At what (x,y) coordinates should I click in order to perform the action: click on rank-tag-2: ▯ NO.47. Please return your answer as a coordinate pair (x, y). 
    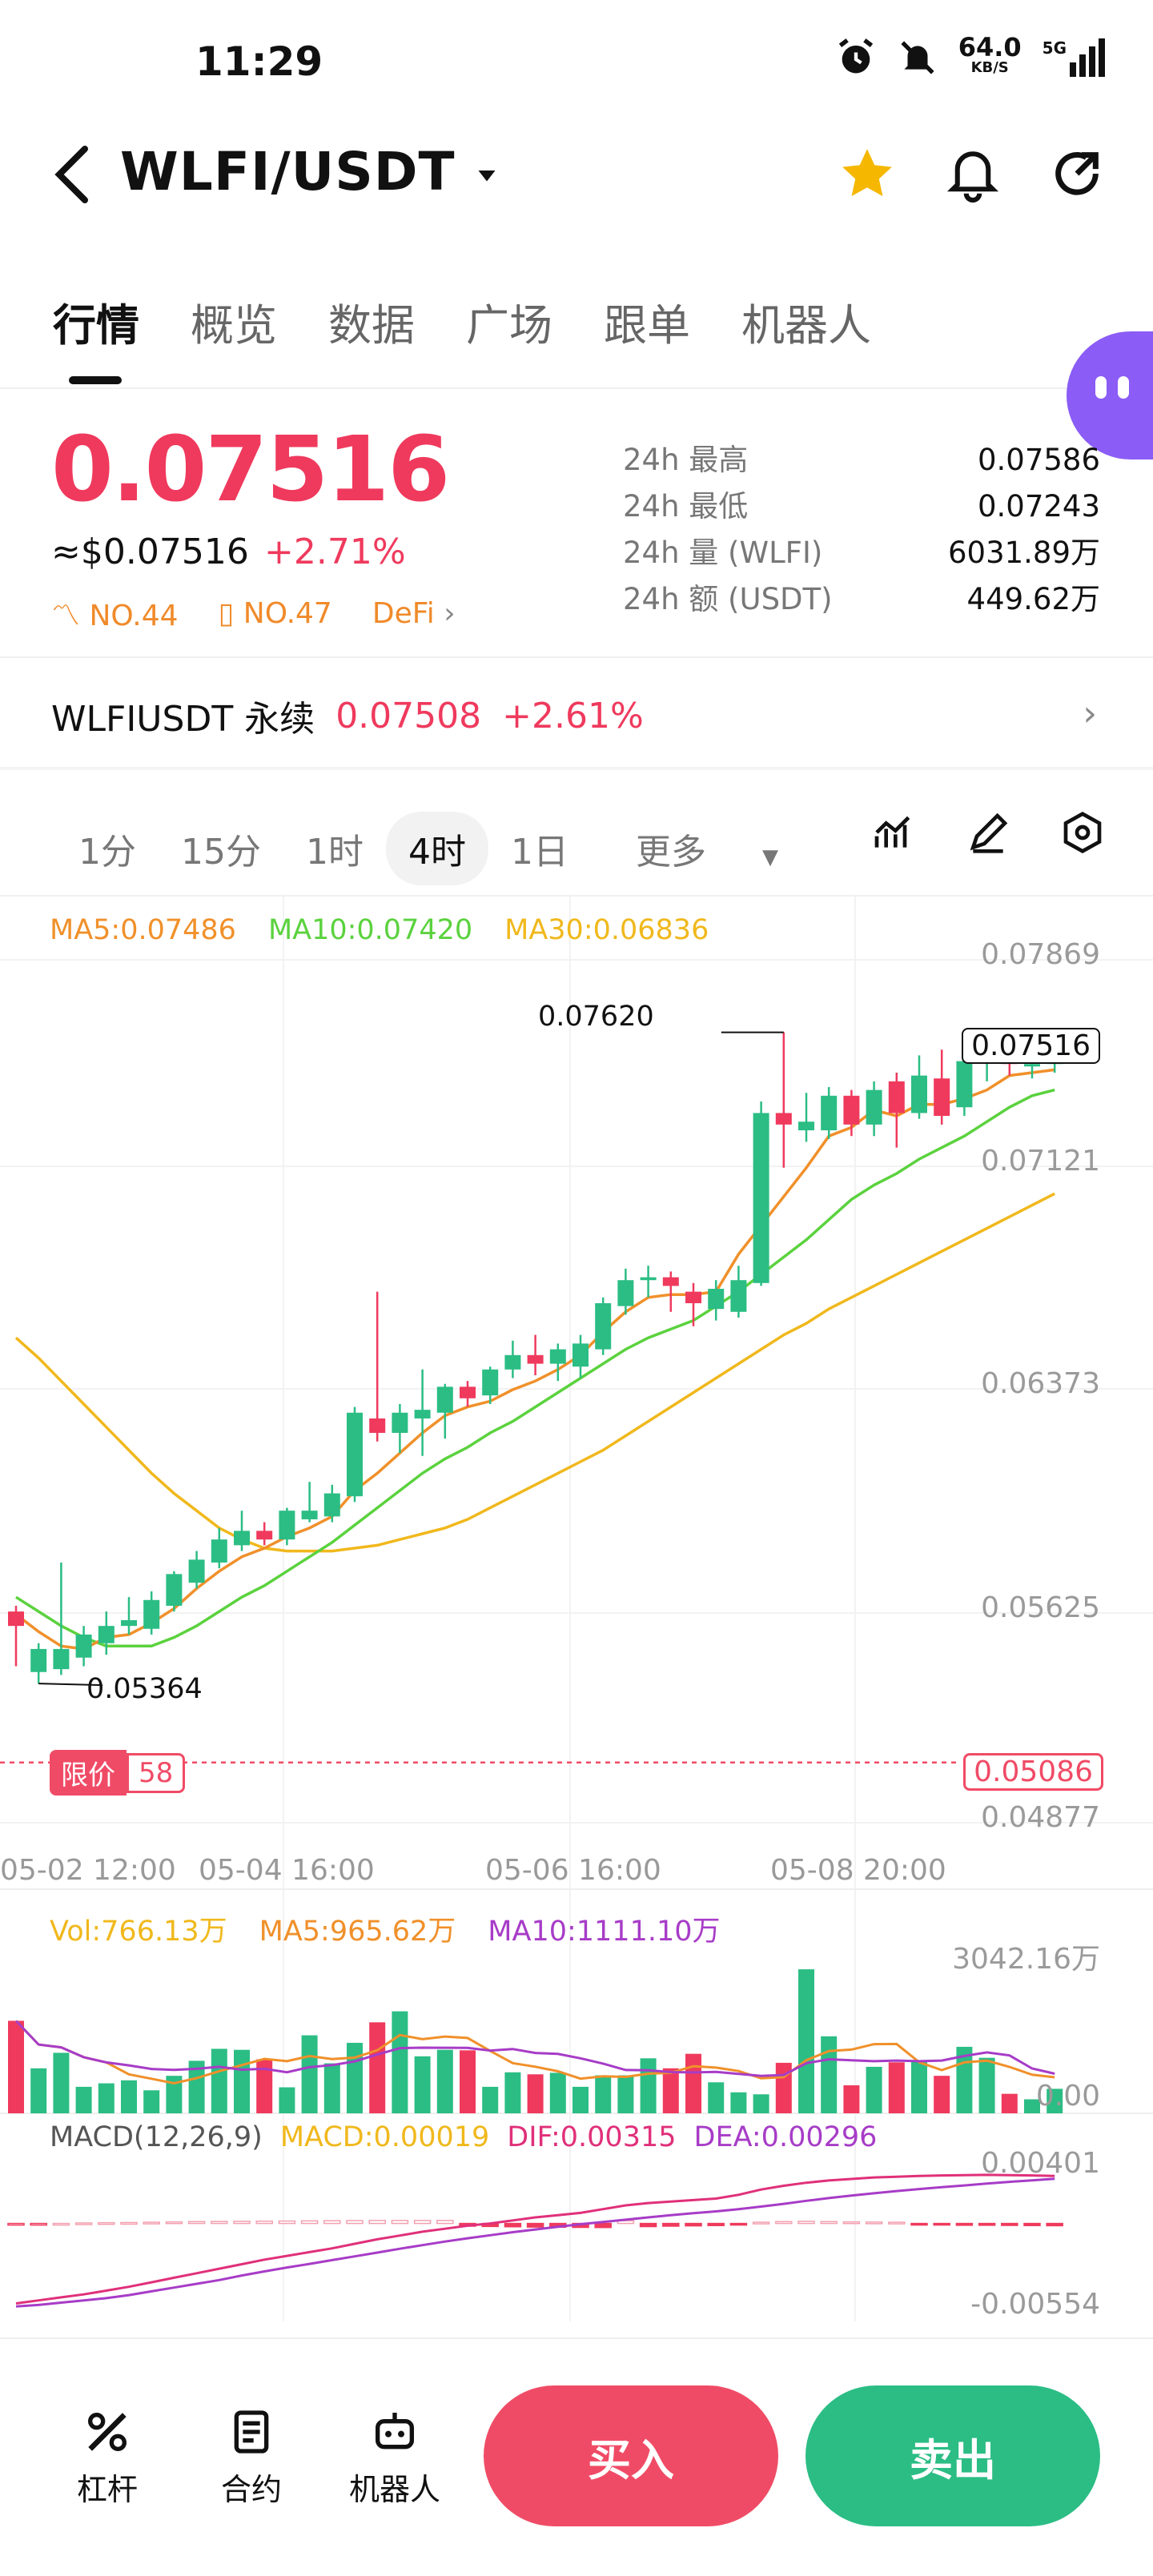
    Looking at the image, I should click on (276, 613).